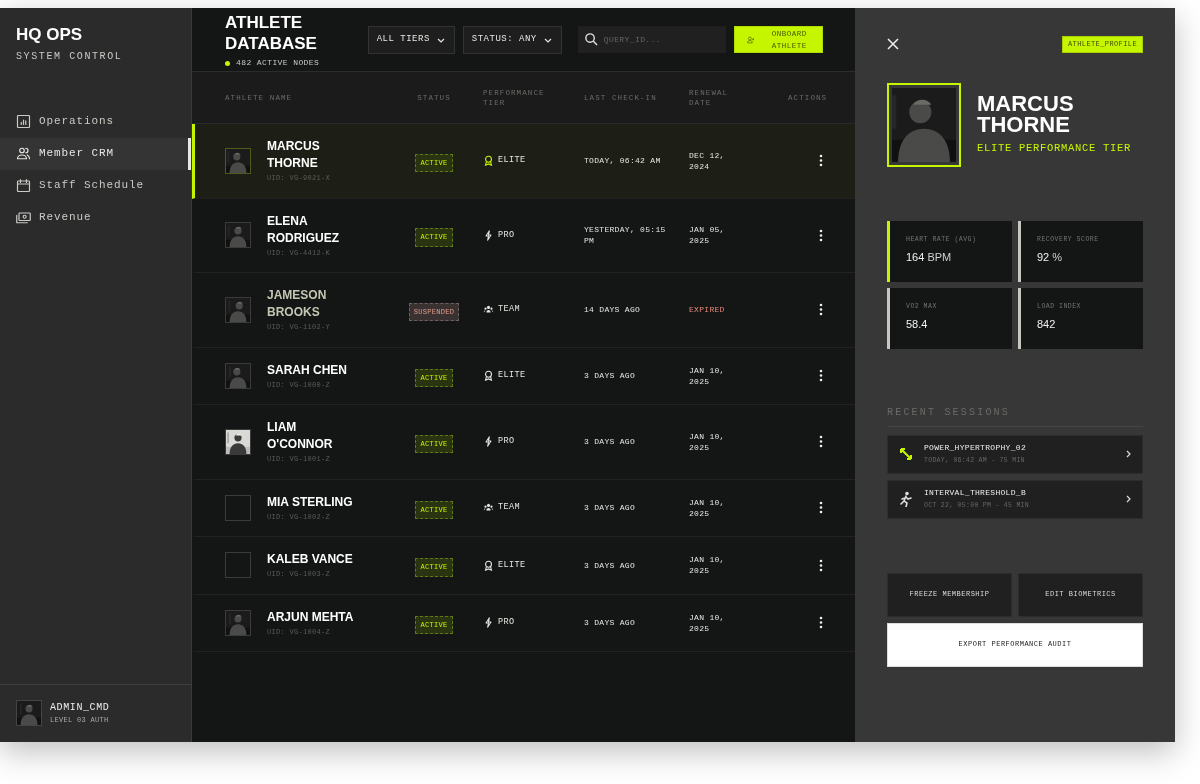 This screenshot has height=784, width=1200. Describe the element at coordinates (80, 708) in the screenshot. I see `user-name: ADMIN_CMD` at that location.